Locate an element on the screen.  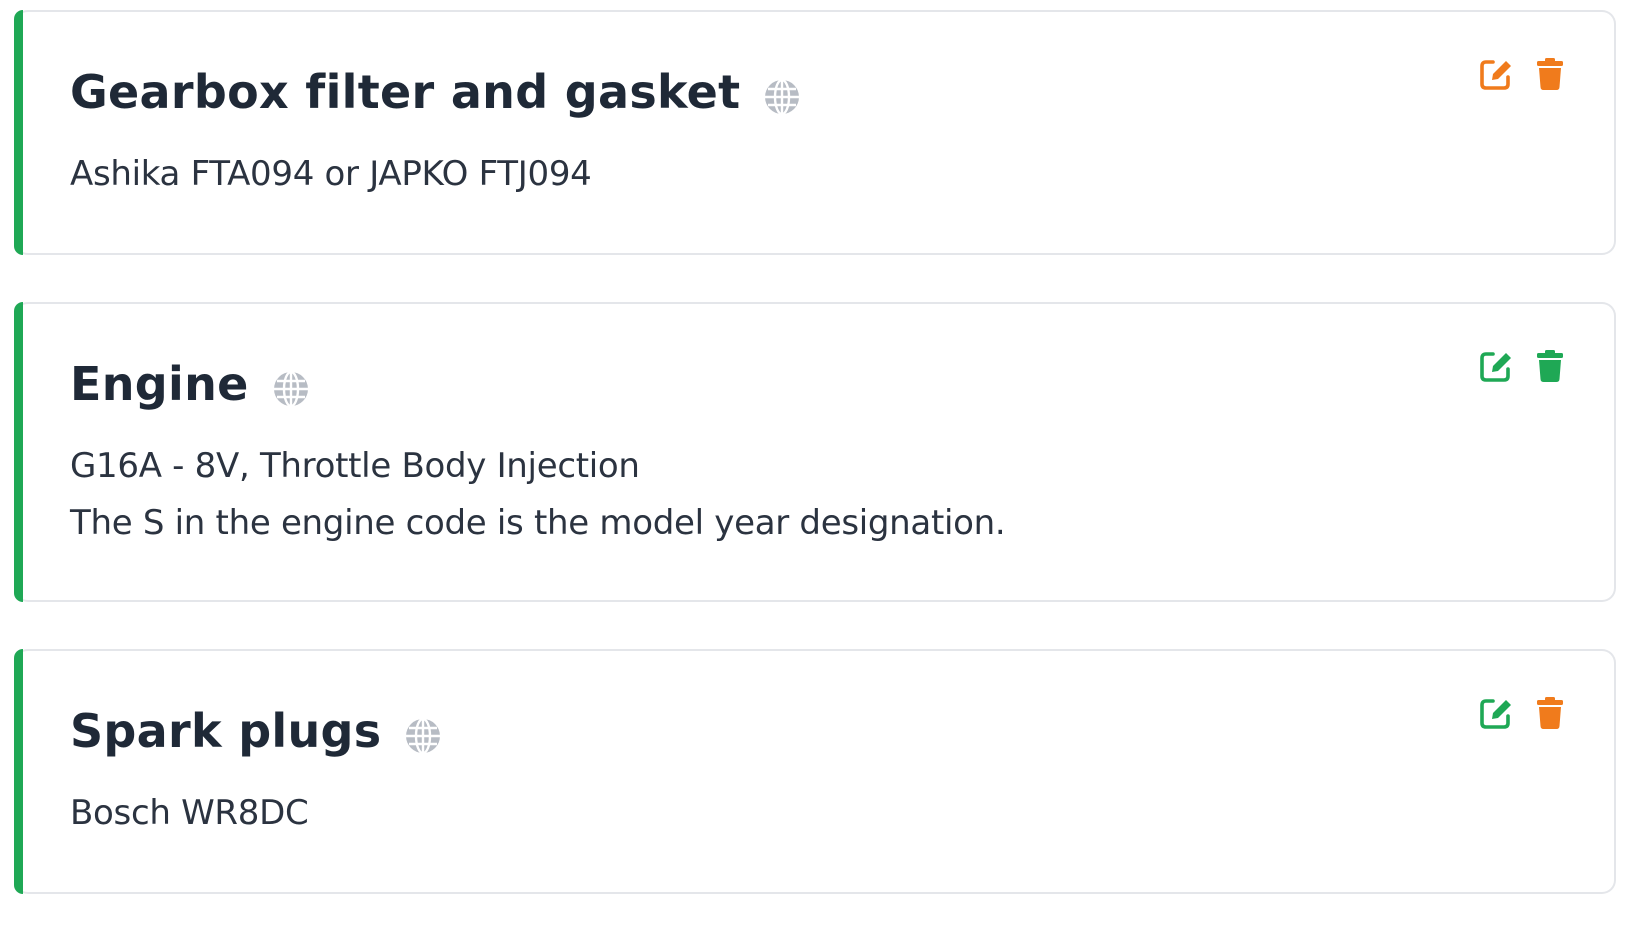
part-title: Gearbox filter and gasket is located at coordinates (405, 92).